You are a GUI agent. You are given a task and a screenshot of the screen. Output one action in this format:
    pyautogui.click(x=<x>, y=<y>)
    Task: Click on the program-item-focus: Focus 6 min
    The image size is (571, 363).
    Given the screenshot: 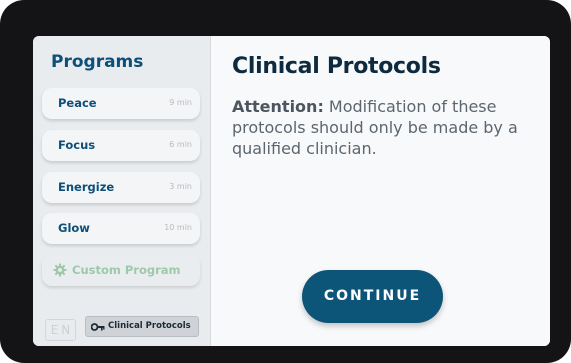 What is the action you would take?
    pyautogui.click(x=121, y=145)
    